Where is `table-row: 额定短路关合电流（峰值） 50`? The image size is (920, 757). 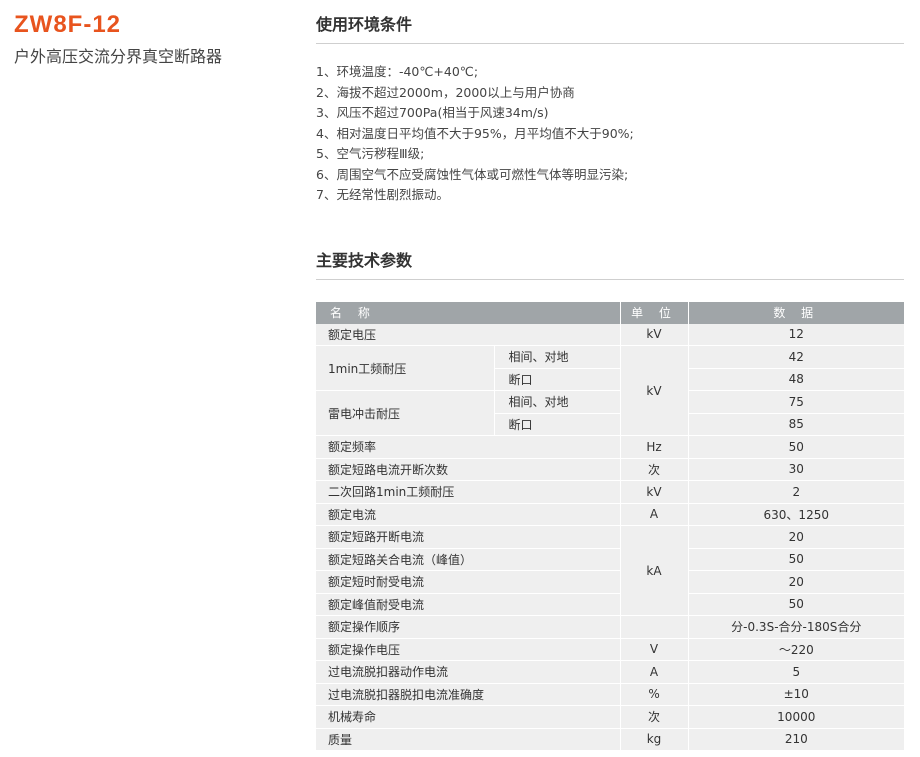
table-row: 额定短路关合电流（峰值） 50 is located at coordinates (610, 559).